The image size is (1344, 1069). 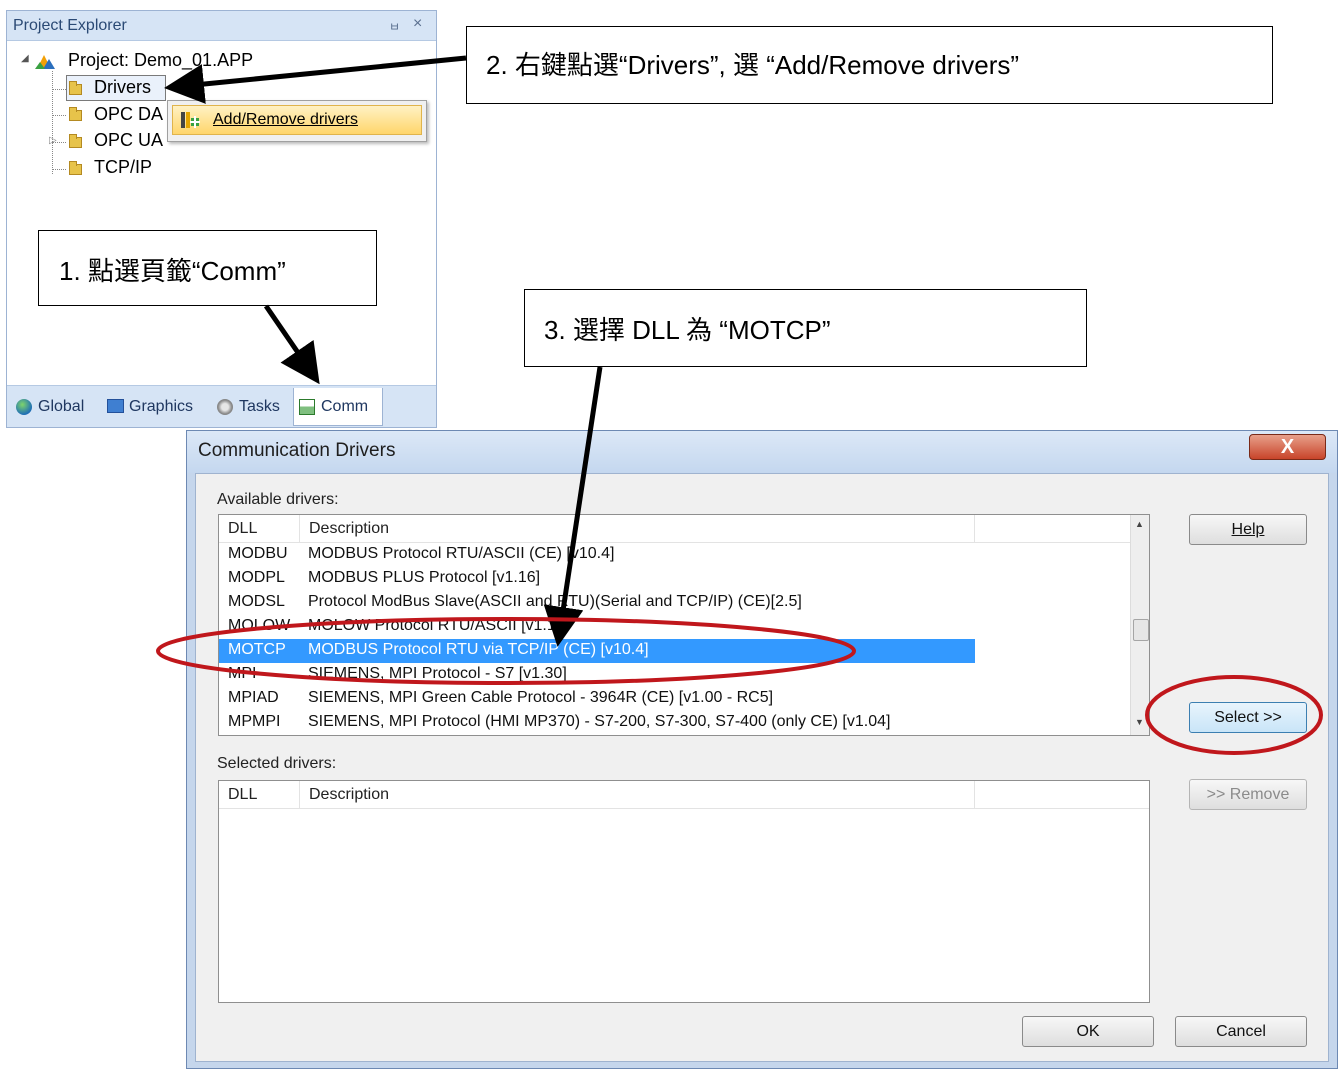 What do you see at coordinates (128, 114) in the screenshot?
I see `tree-item-opc-da: OPC DA` at bounding box center [128, 114].